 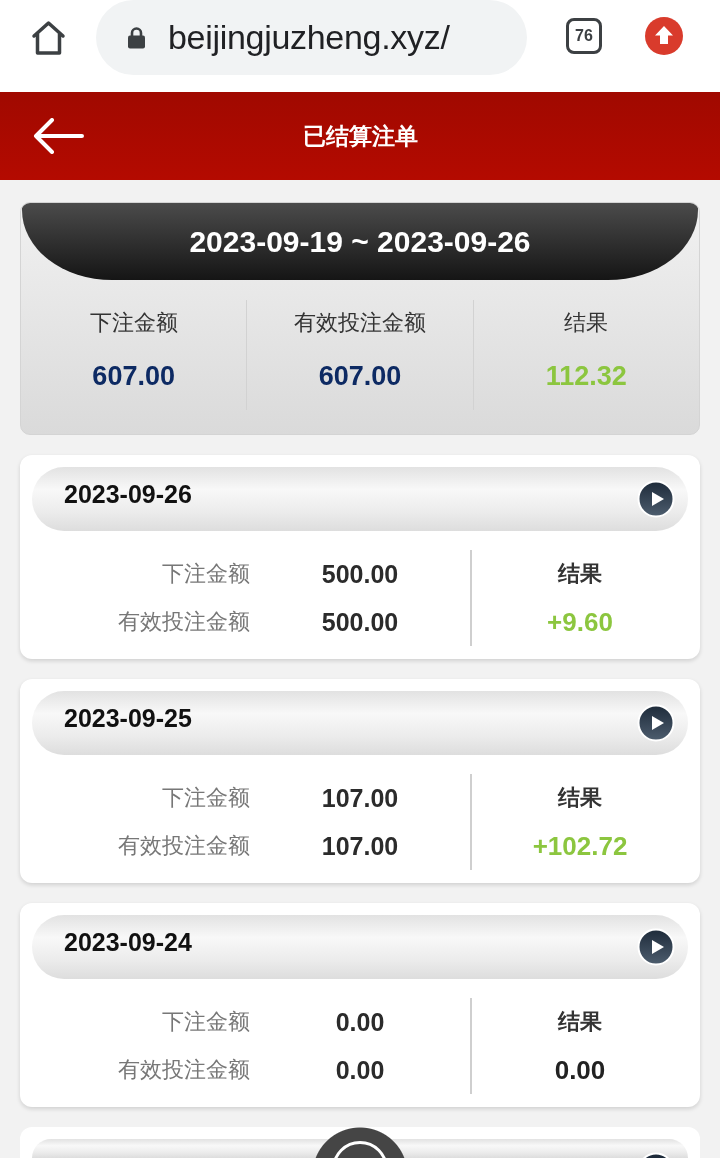 I want to click on result-value: +9.60, so click(x=580, y=622).